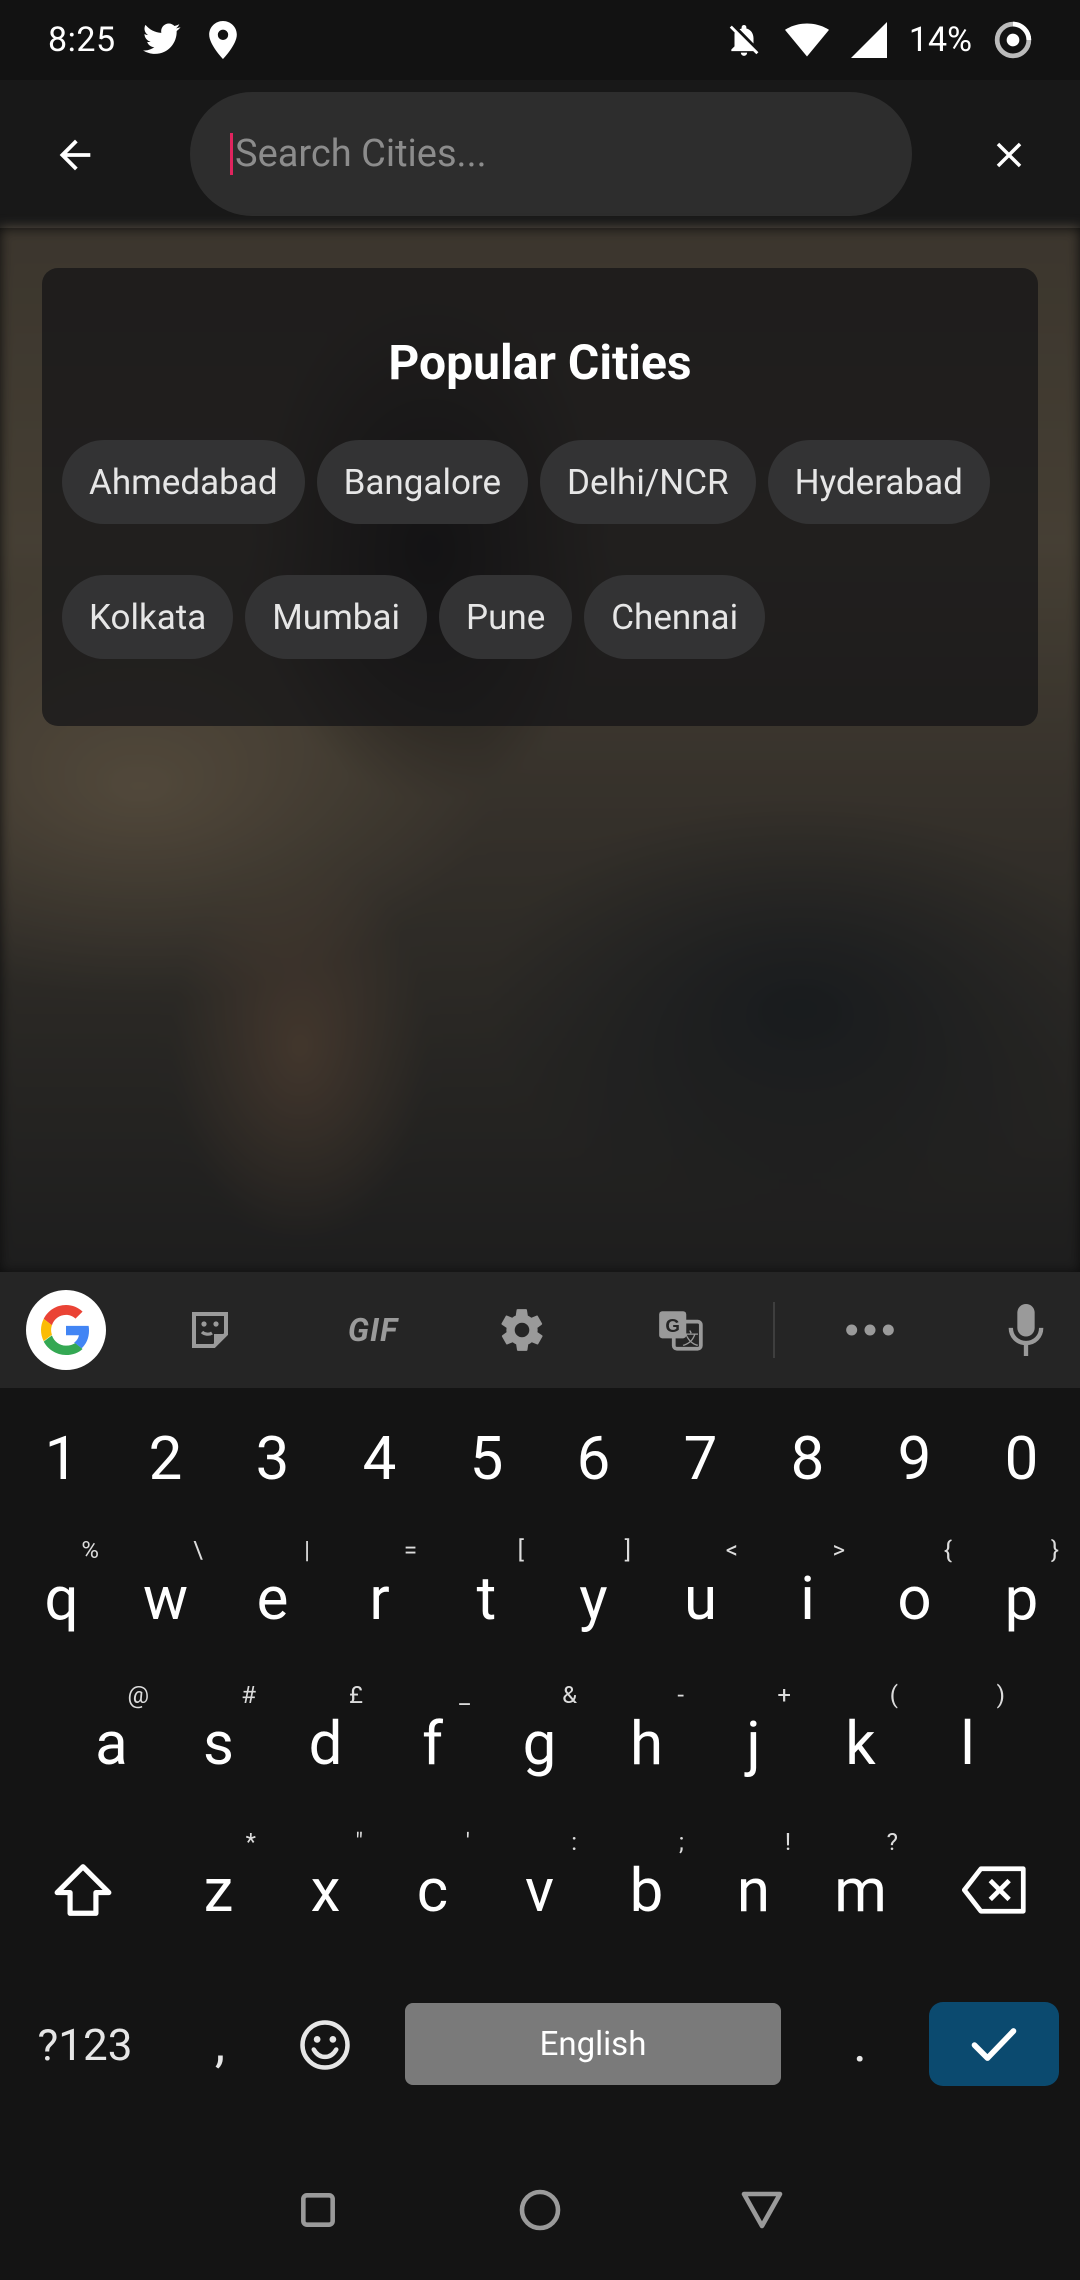 The height and width of the screenshot is (2280, 1080). I want to click on translate-button: G文, so click(680, 1330).